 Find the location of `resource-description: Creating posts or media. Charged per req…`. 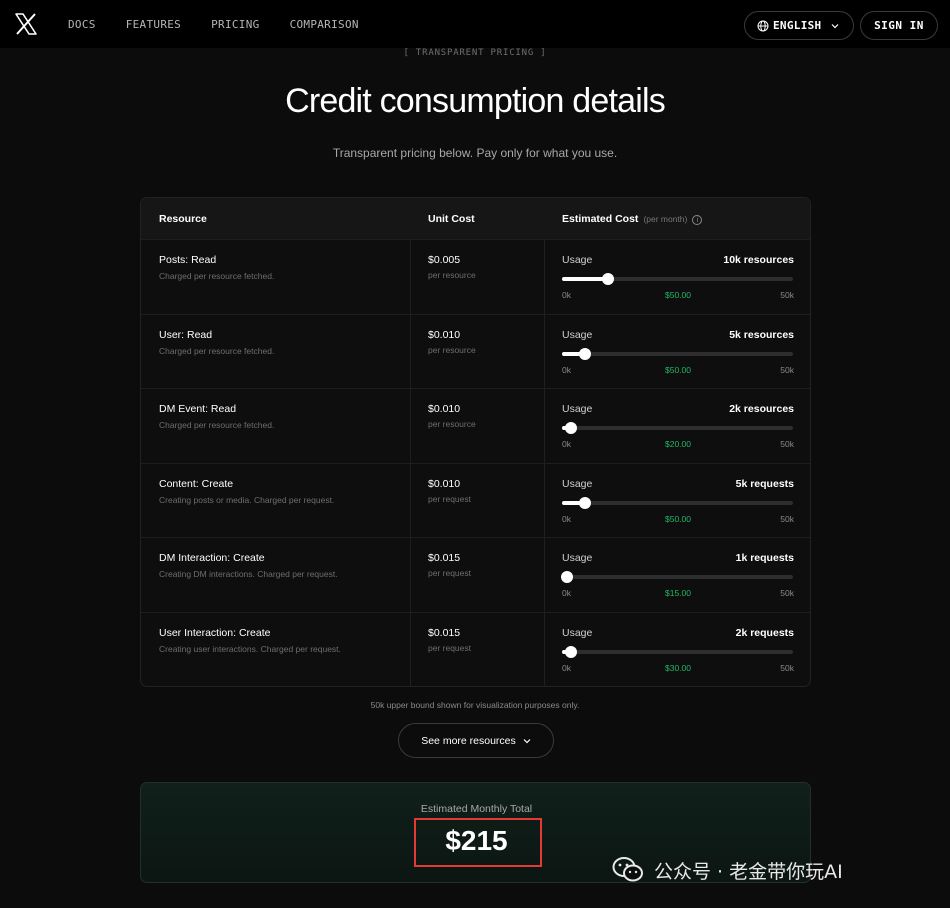

resource-description: Creating posts or media. Charged per req… is located at coordinates (247, 499).